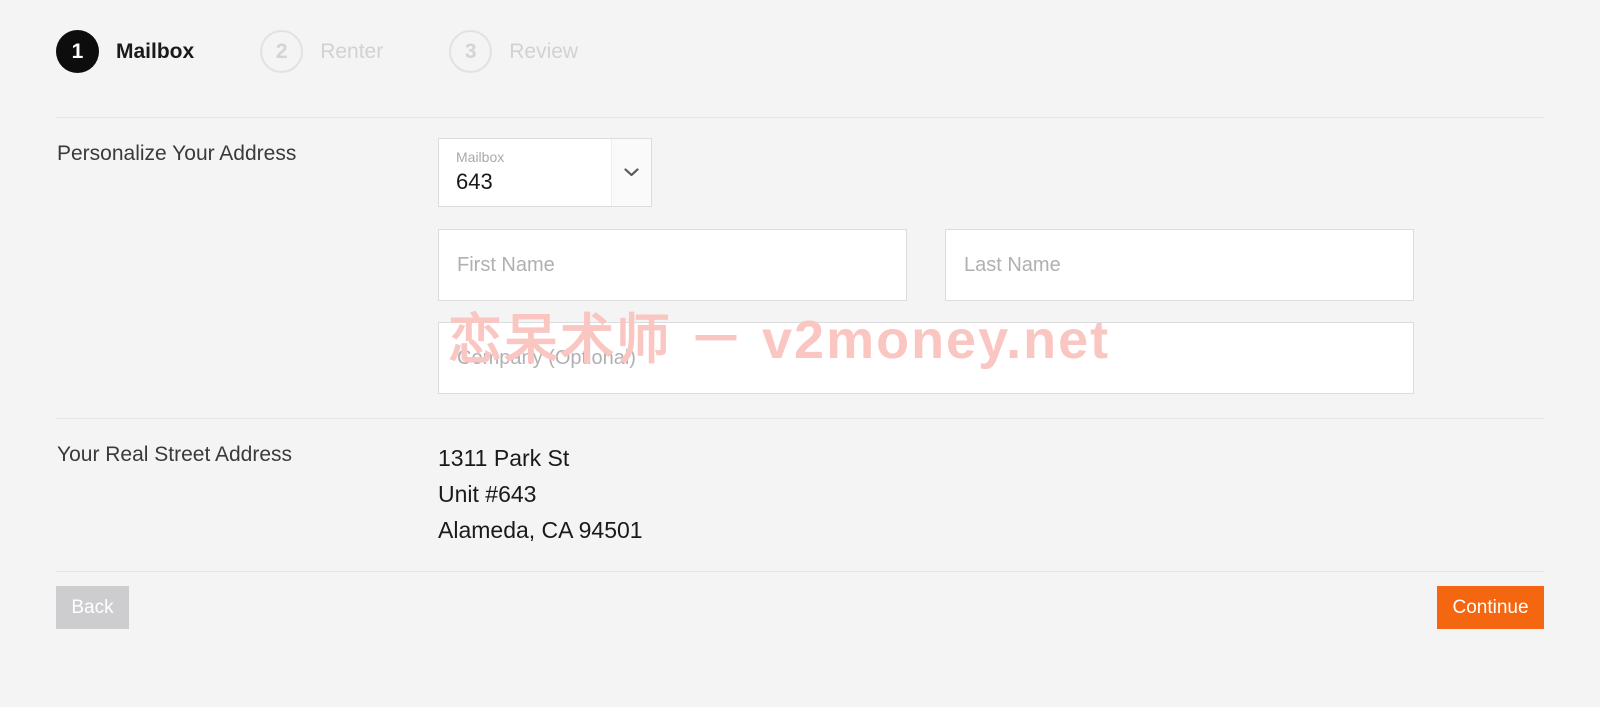  I want to click on step-mailbox: 1 Mailbox, so click(125, 51).